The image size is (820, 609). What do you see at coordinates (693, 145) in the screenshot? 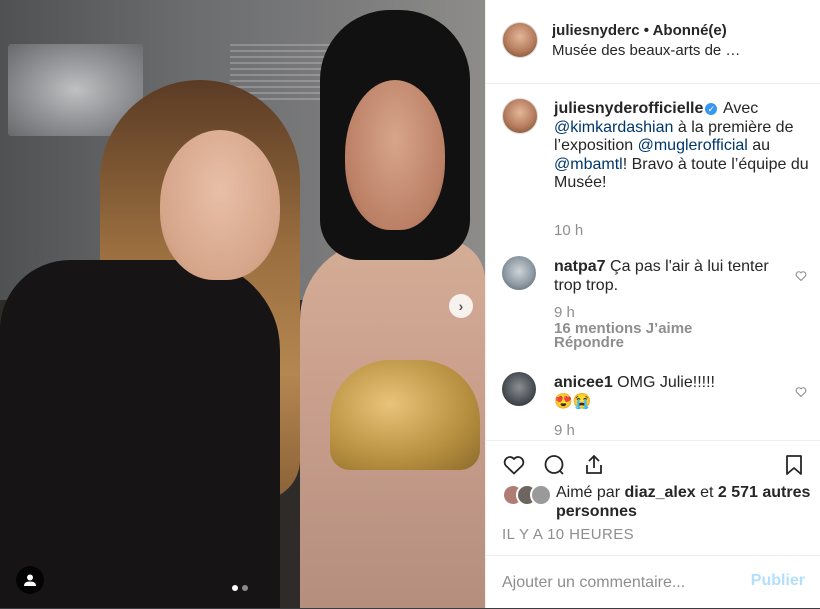
I see `mention-link: @muglerofficial` at bounding box center [693, 145].